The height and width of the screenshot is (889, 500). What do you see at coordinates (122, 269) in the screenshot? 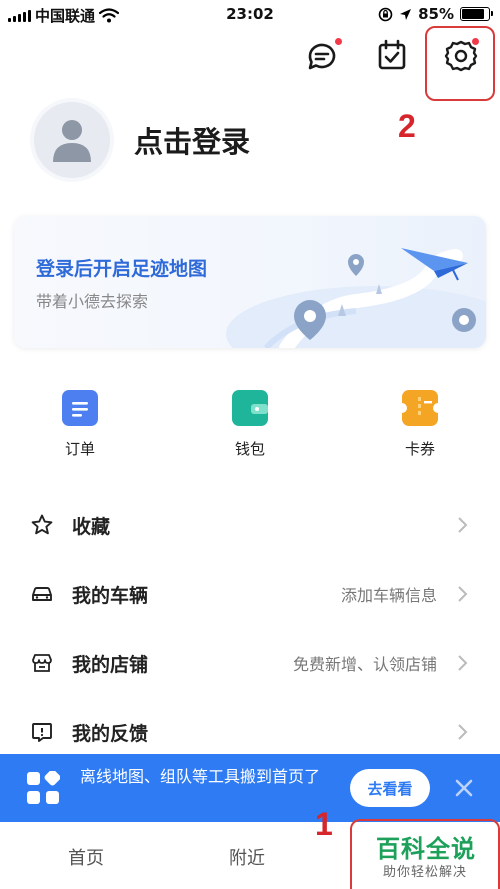
I see `card-title: 登录后开启足迹地图` at bounding box center [122, 269].